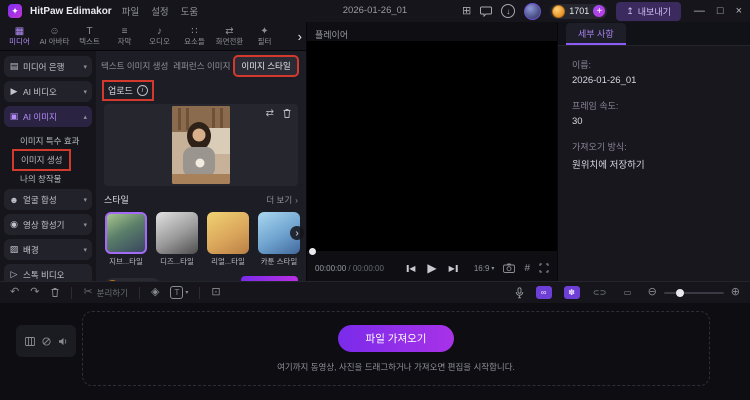 The width and height of the screenshot is (750, 400). I want to click on delete-button, so click(55, 292).